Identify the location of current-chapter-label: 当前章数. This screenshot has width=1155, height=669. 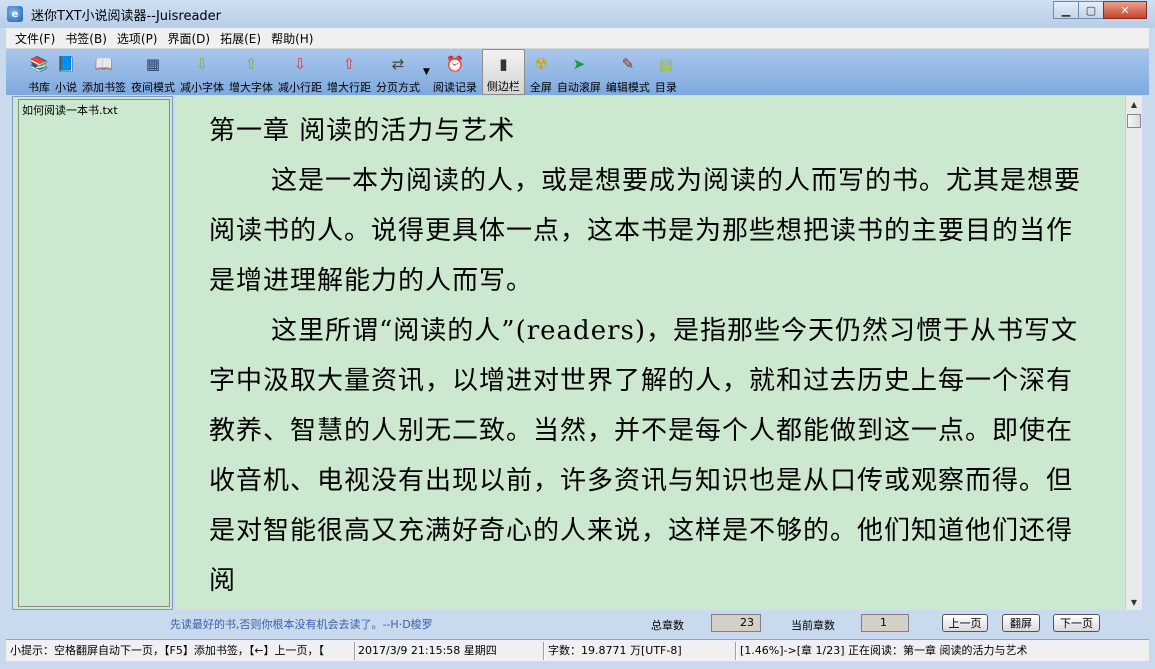
(813, 625).